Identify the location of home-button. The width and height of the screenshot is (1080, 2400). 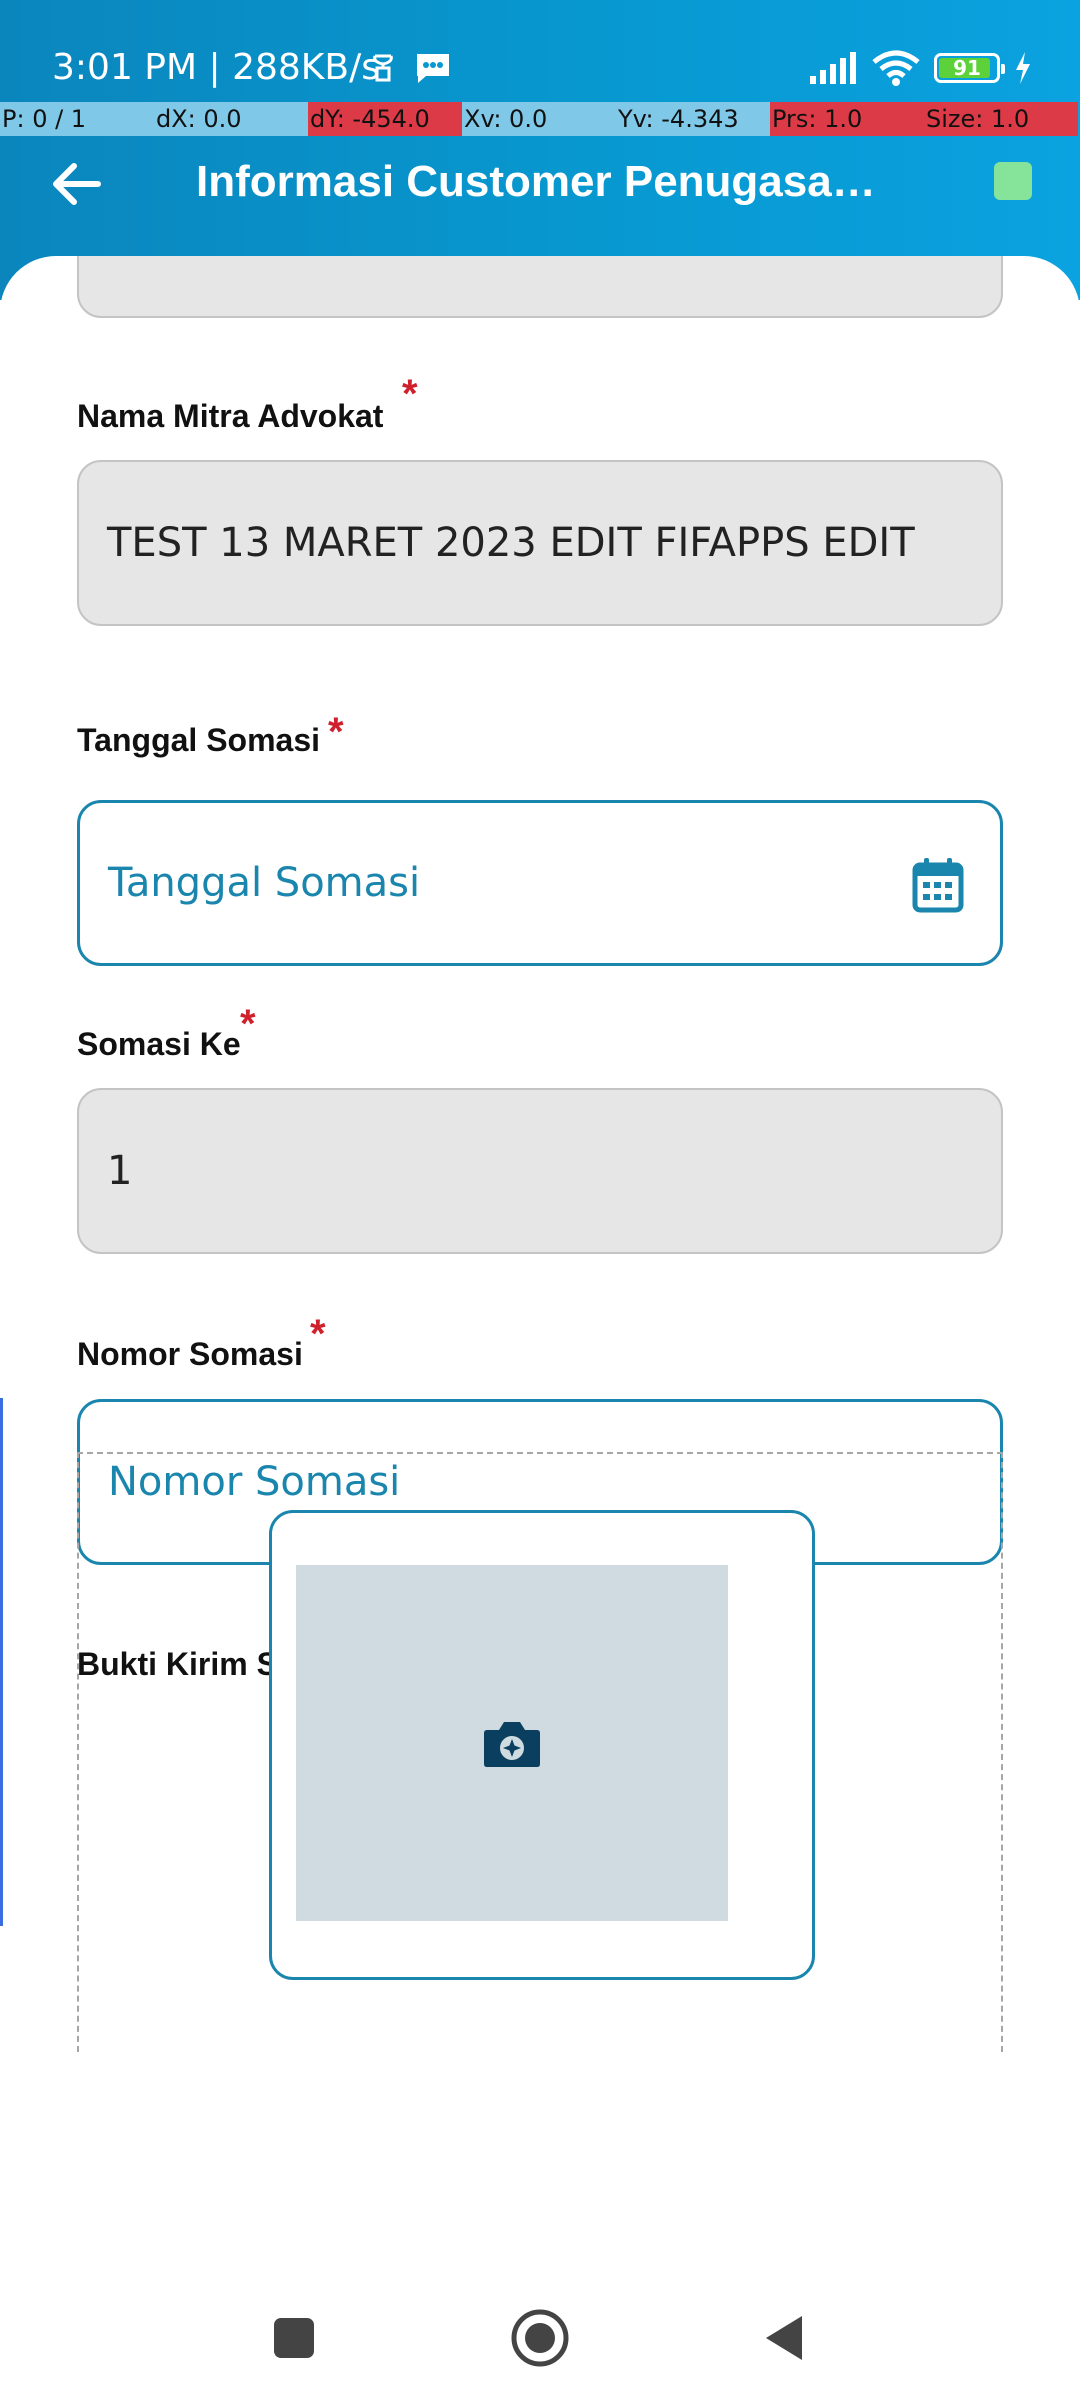
(540, 2338).